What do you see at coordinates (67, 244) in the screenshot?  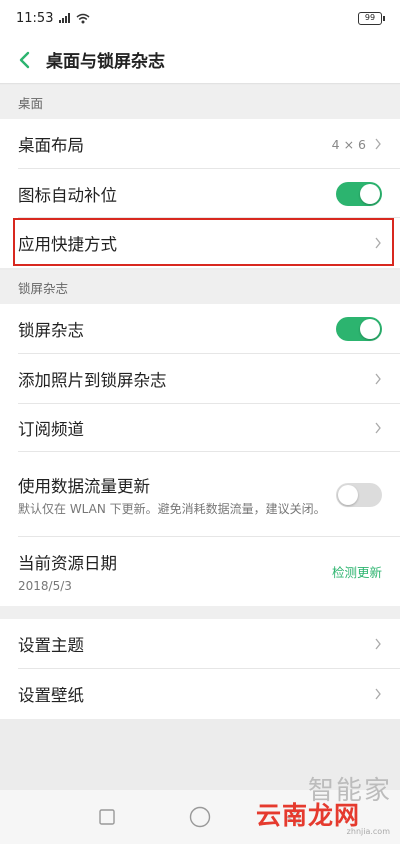 I see `app-shortcuts-title: 应用快捷方式` at bounding box center [67, 244].